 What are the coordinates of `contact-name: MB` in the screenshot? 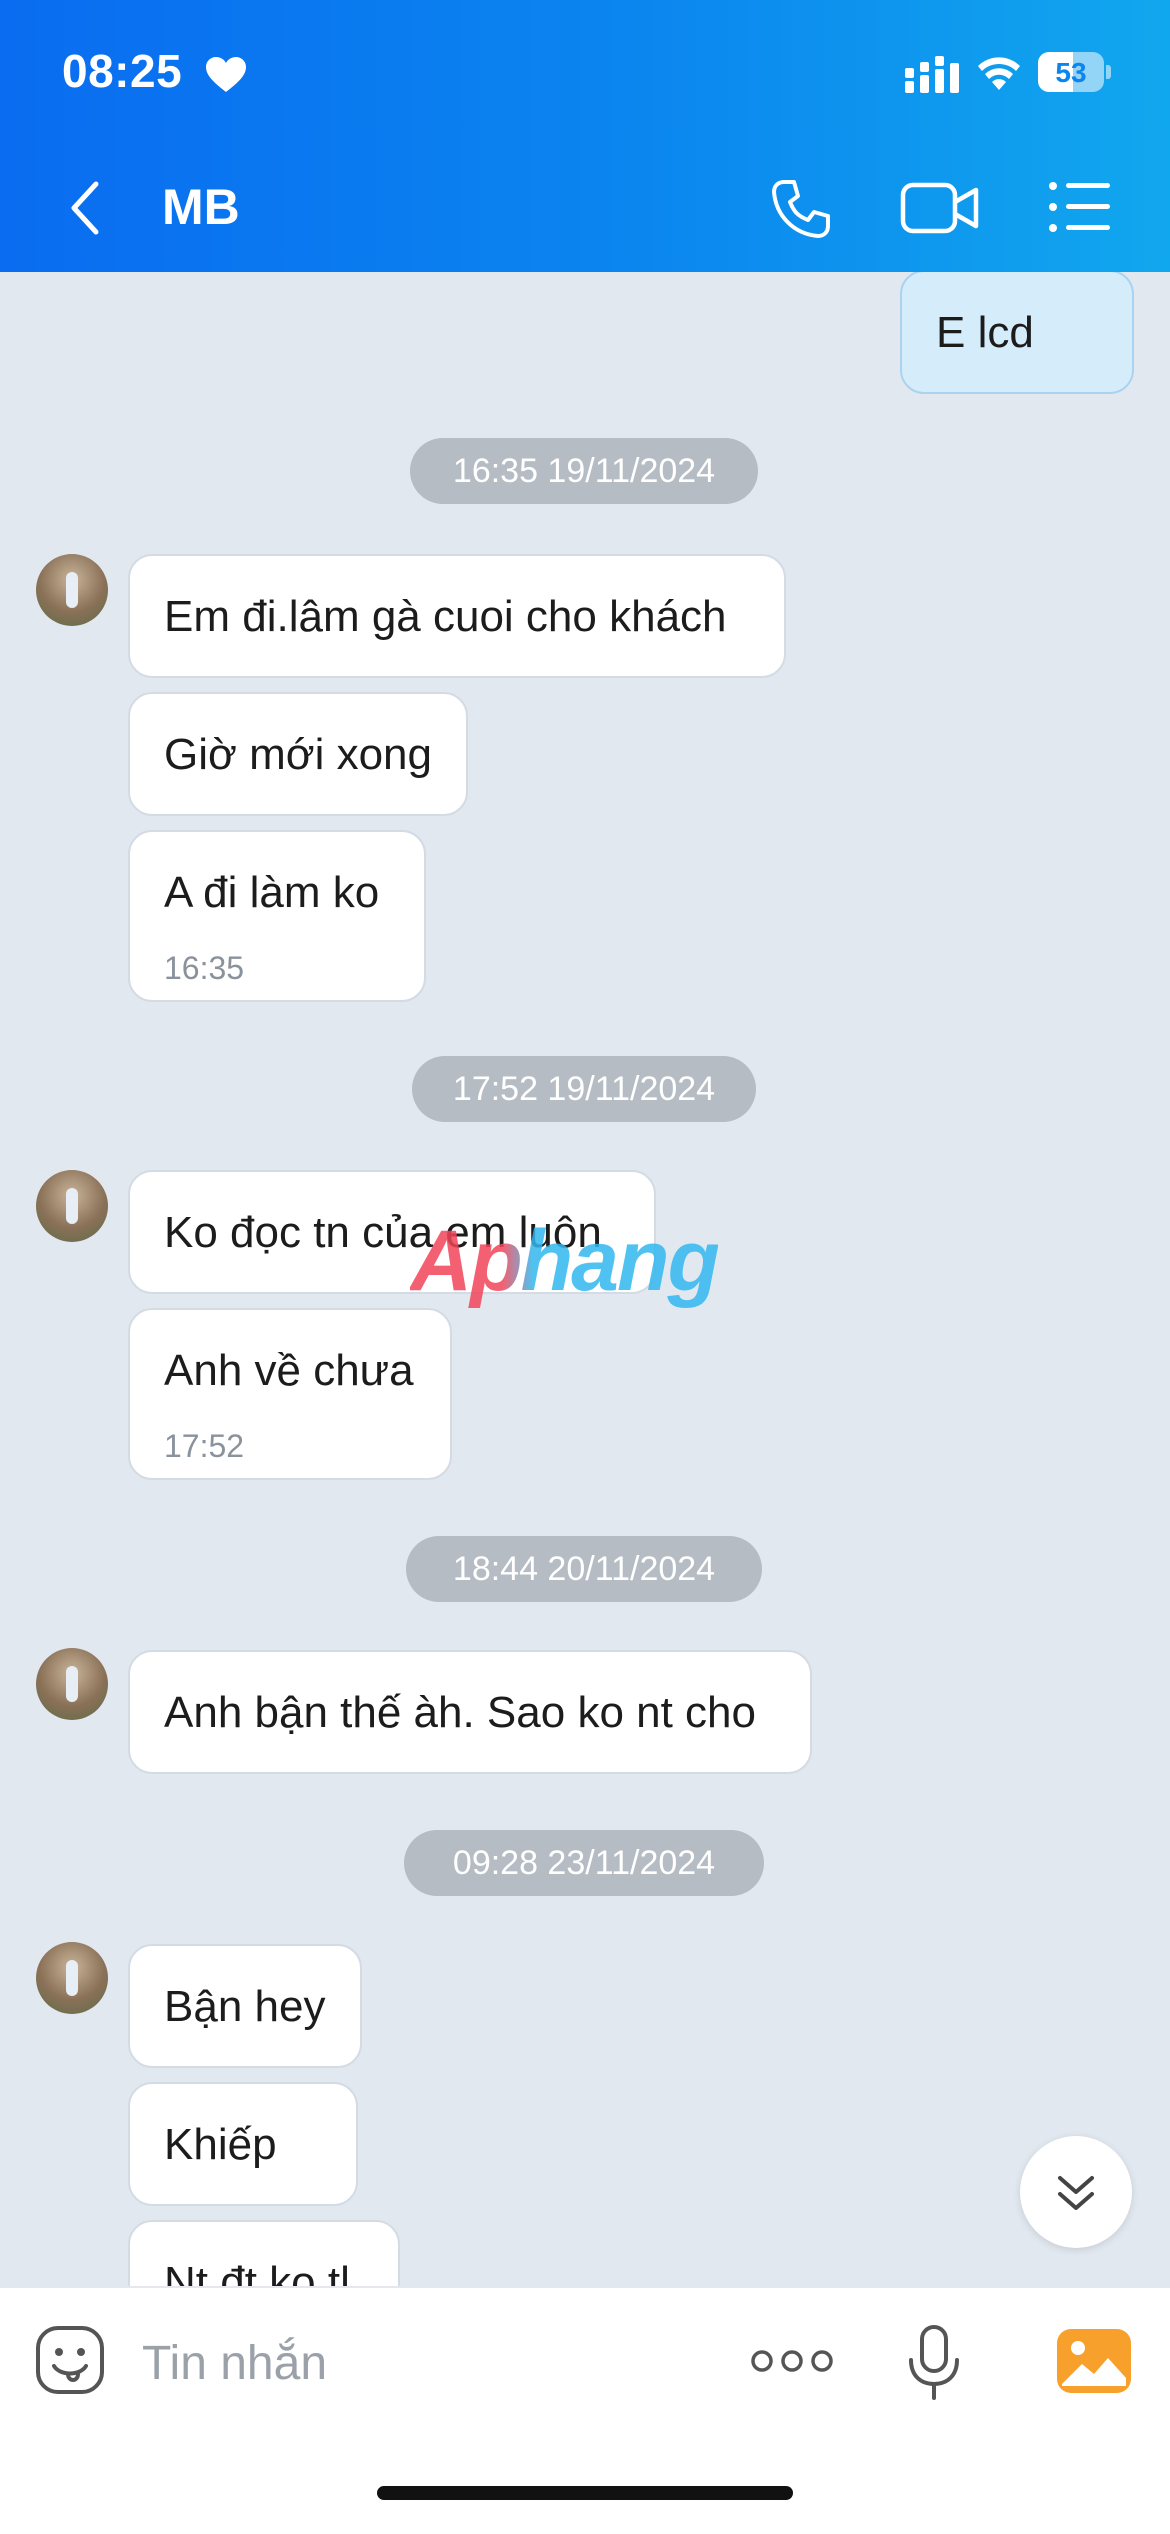 It's located at (201, 207).